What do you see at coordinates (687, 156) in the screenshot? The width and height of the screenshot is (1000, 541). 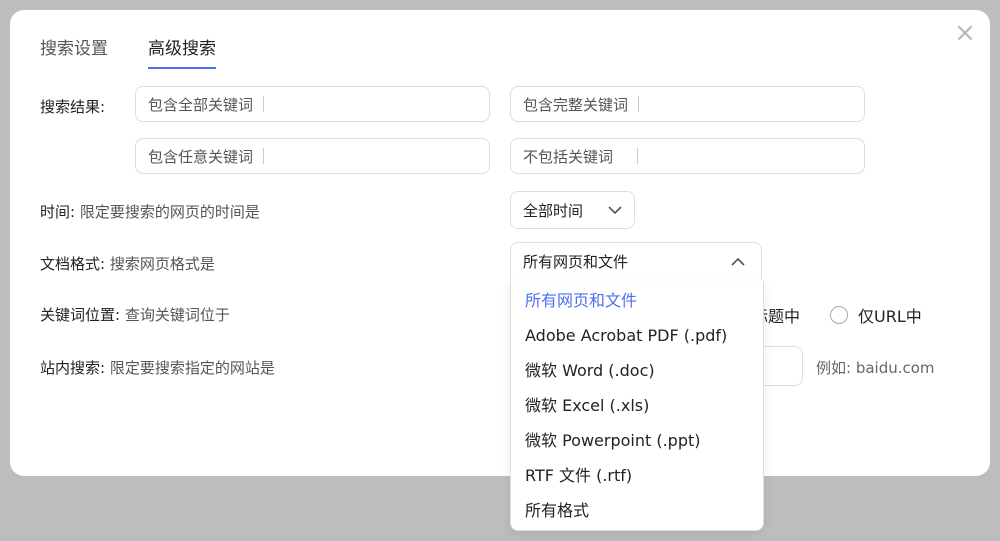 I see `exclude-keywords-input: 不包括关键词` at bounding box center [687, 156].